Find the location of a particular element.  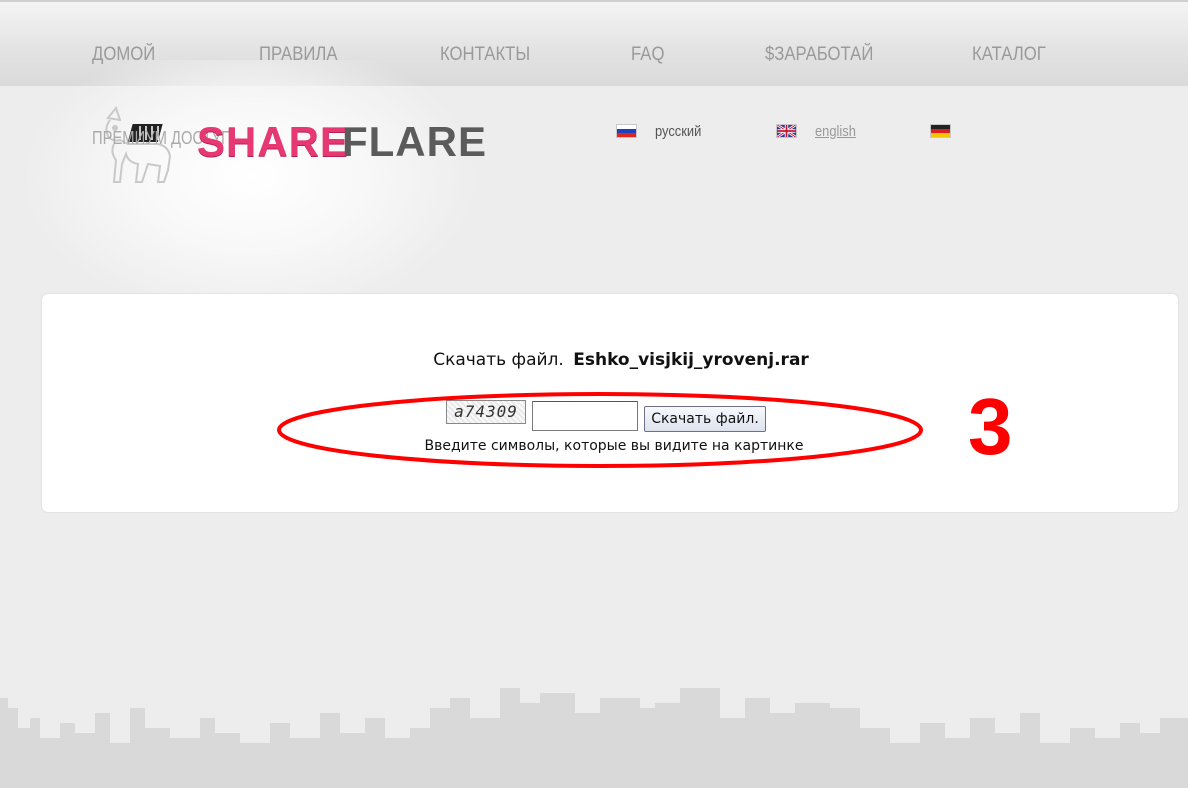

download-prefix: Скачать файл. is located at coordinates (498, 360).